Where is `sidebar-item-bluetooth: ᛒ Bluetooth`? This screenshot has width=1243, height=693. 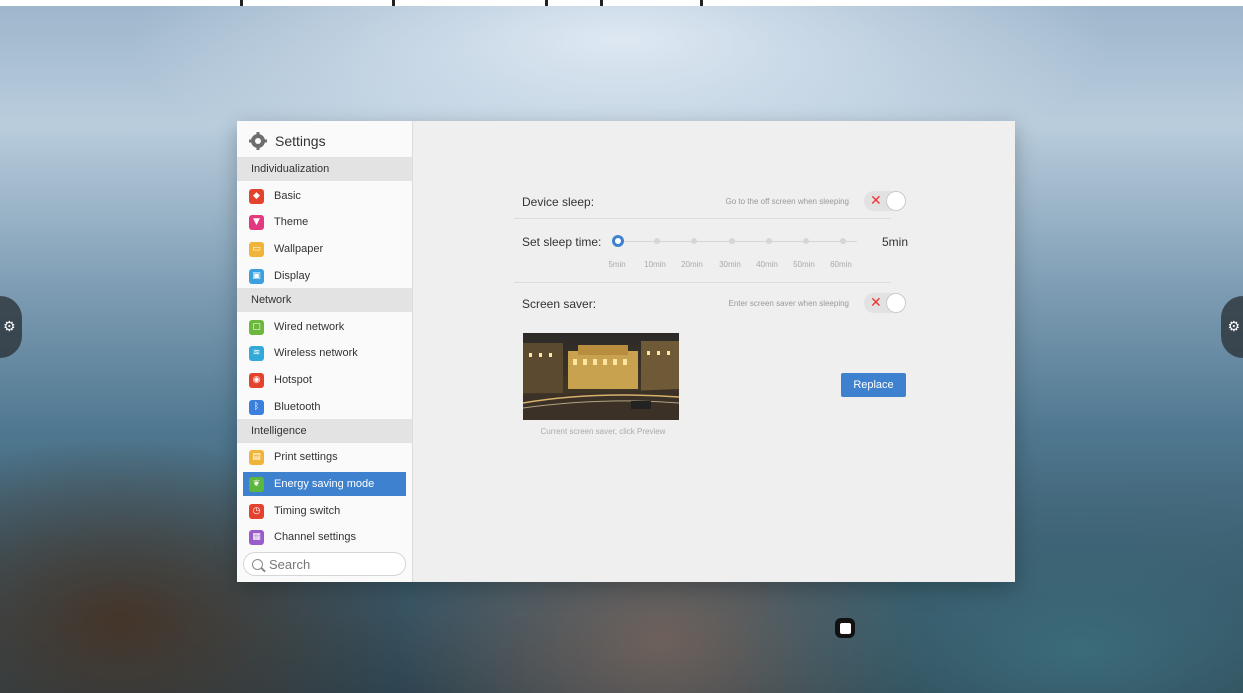 sidebar-item-bluetooth: ᛒ Bluetooth is located at coordinates (324, 407).